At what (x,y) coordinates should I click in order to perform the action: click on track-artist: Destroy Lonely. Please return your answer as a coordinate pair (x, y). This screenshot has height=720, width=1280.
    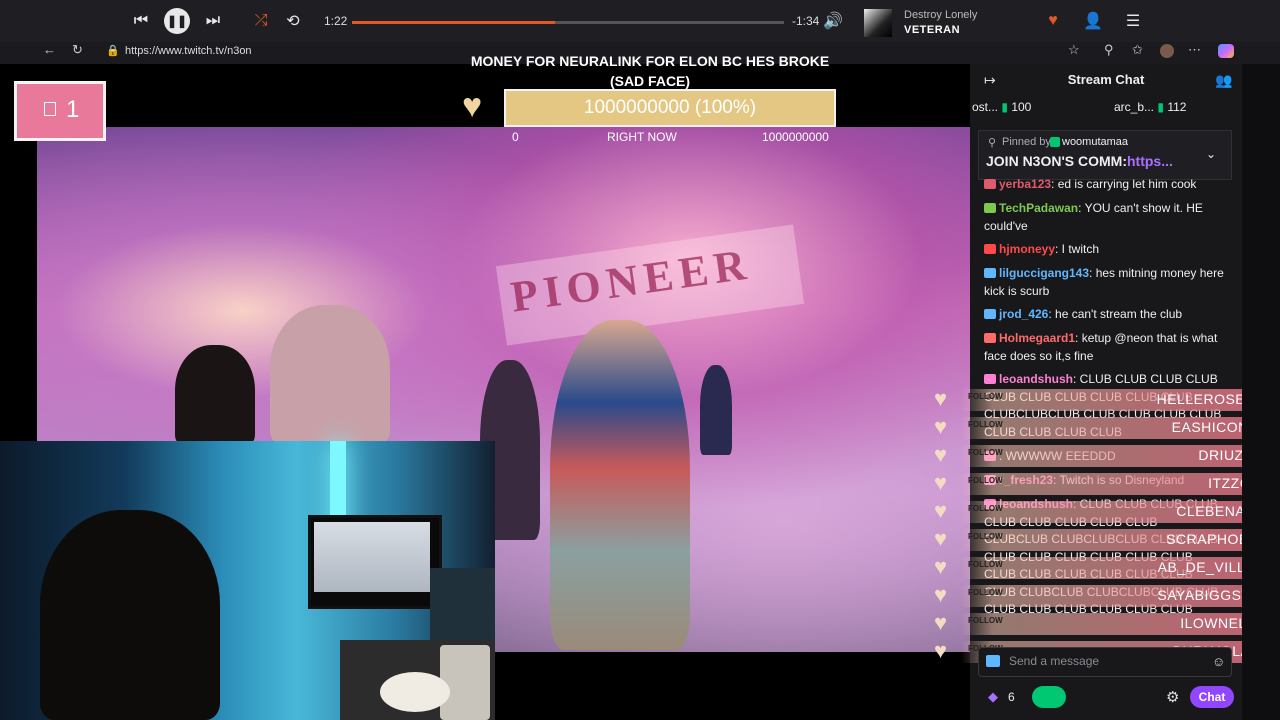
    Looking at the image, I should click on (941, 15).